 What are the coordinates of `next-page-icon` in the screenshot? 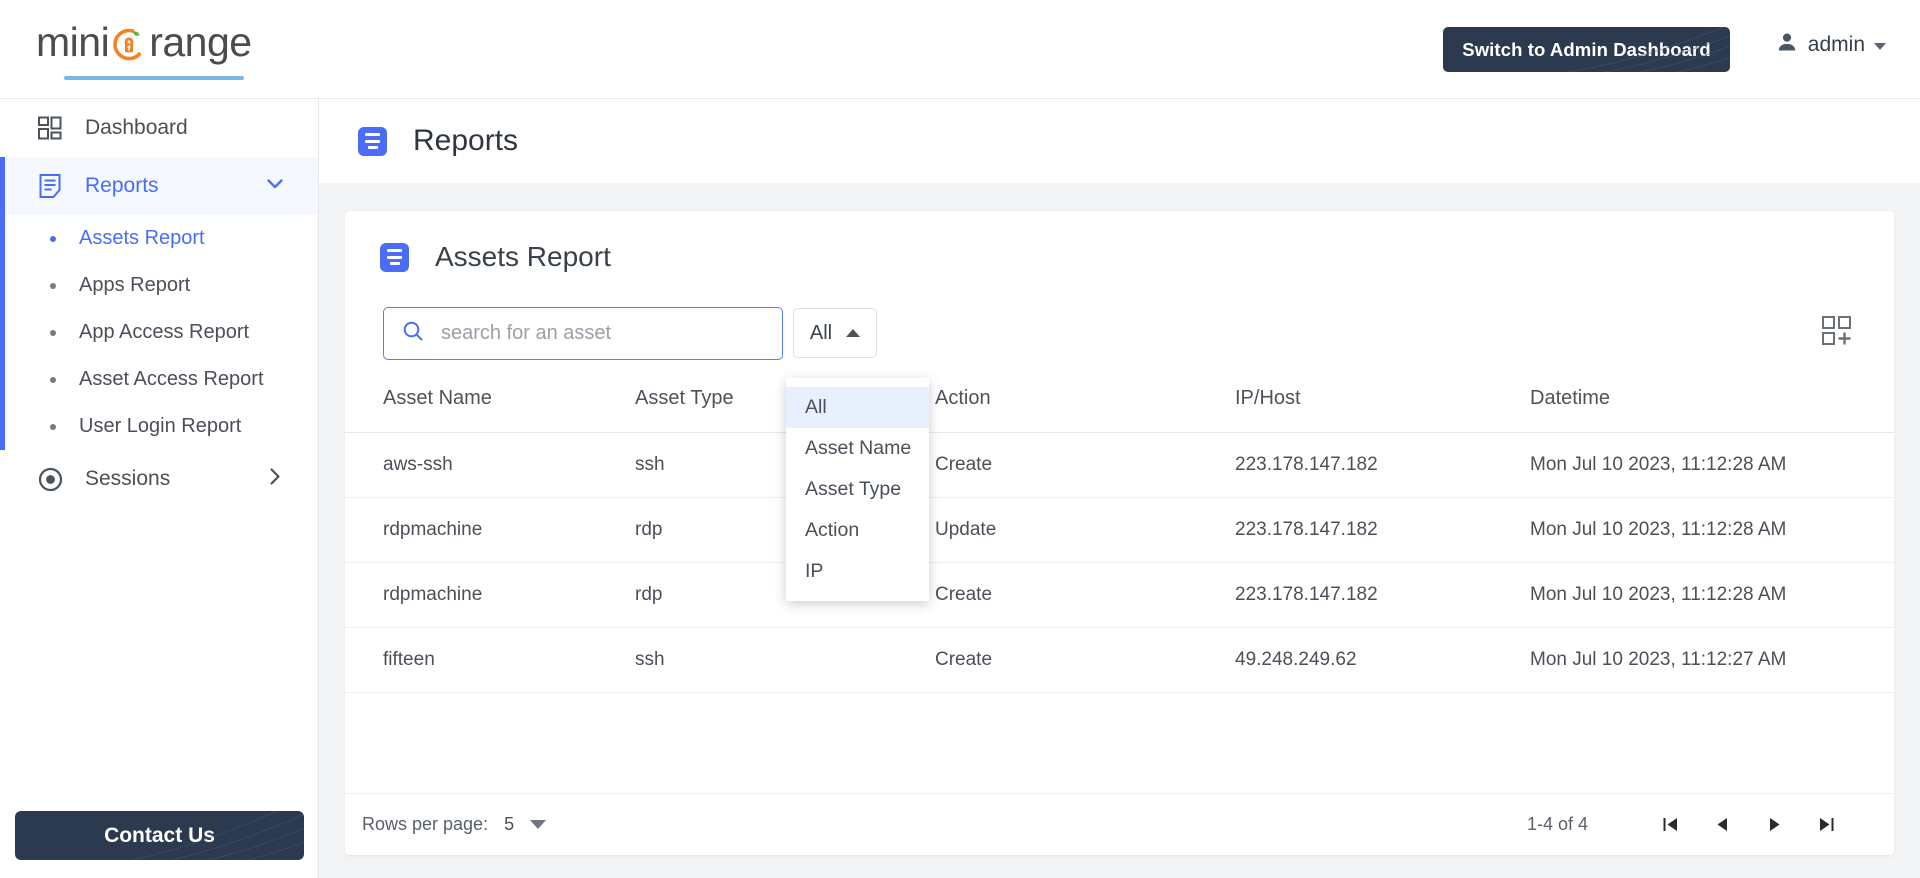 It's located at (1774, 825).